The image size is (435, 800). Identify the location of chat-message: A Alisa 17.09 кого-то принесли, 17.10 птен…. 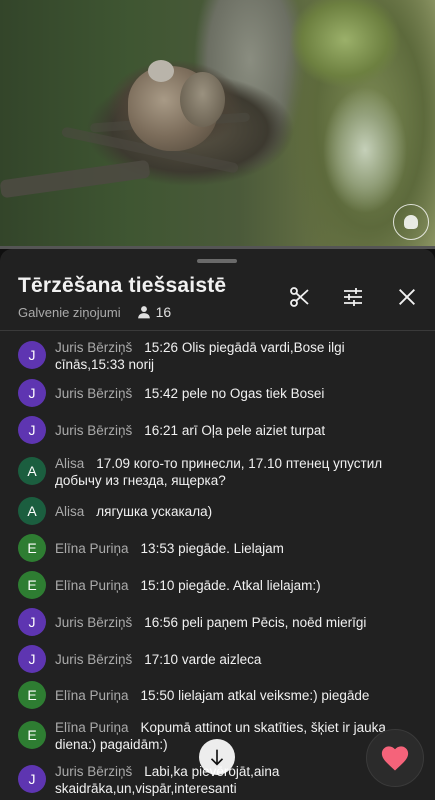
(217, 472).